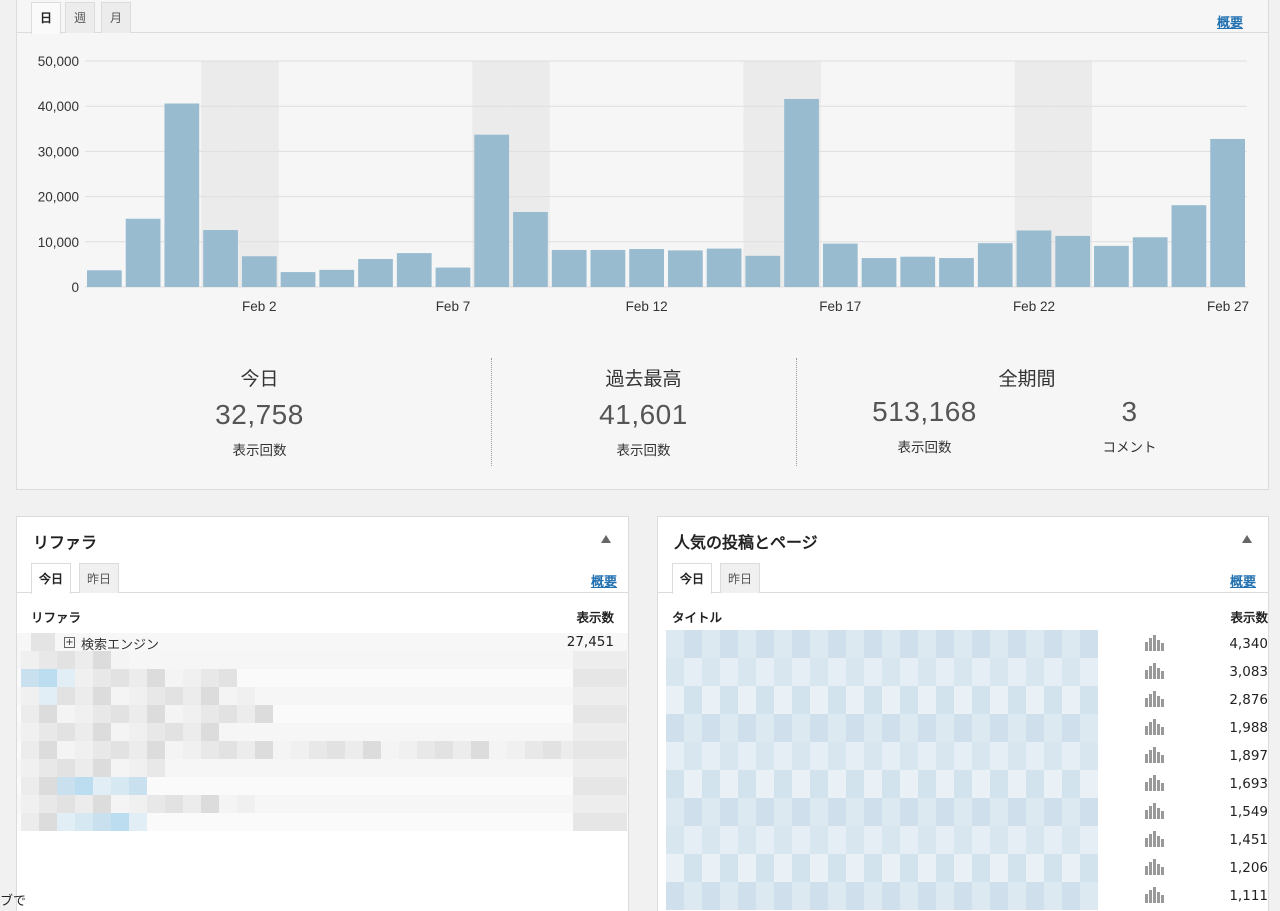 This screenshot has height=911, width=1280. Describe the element at coordinates (51, 578) in the screenshot. I see `referrers-tab-today: 今日` at that location.